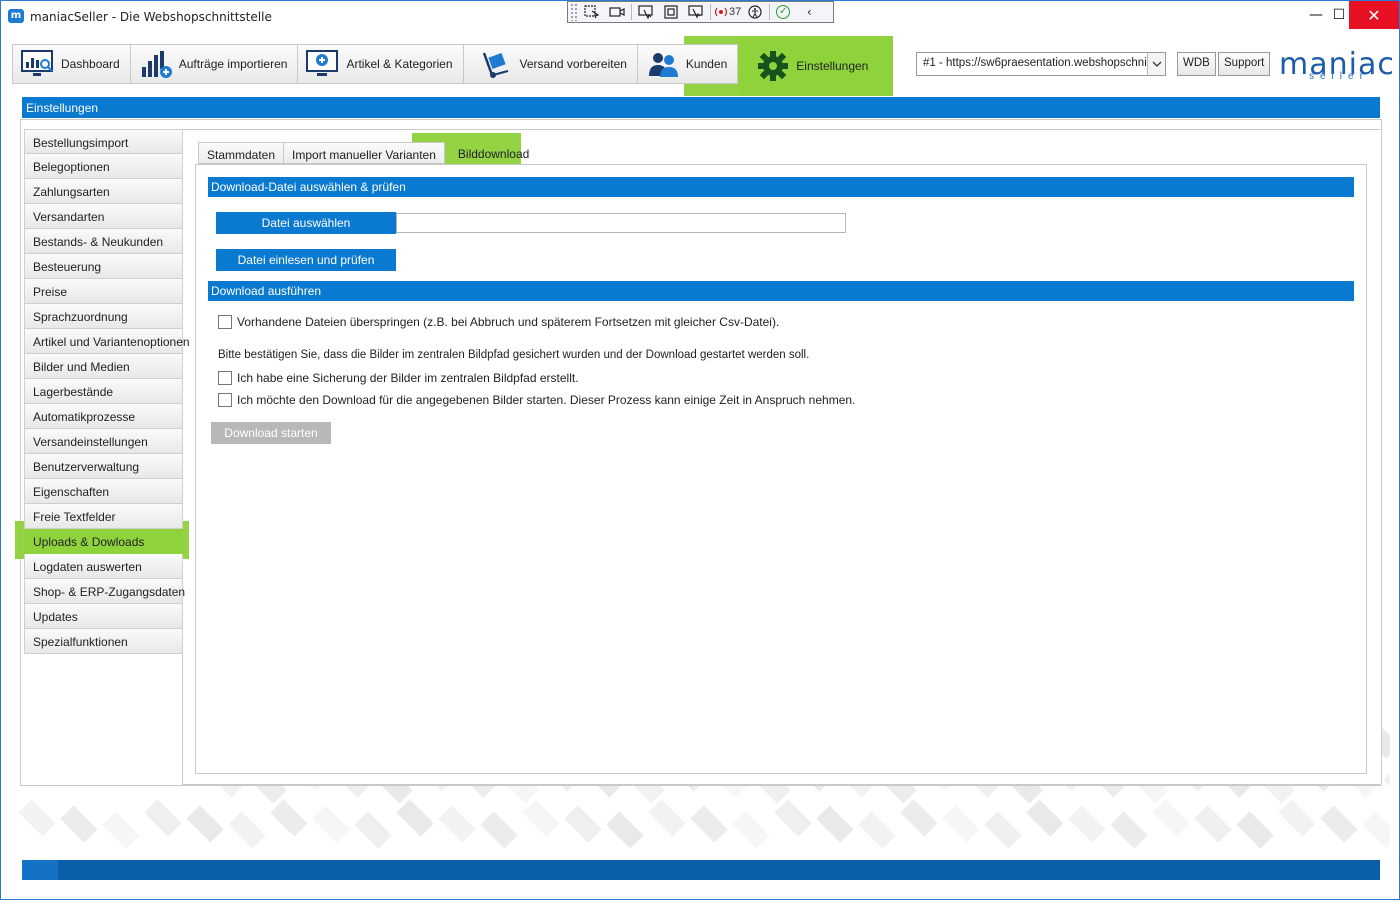  What do you see at coordinates (103, 216) in the screenshot?
I see `sidebar-item: Versandarten` at bounding box center [103, 216].